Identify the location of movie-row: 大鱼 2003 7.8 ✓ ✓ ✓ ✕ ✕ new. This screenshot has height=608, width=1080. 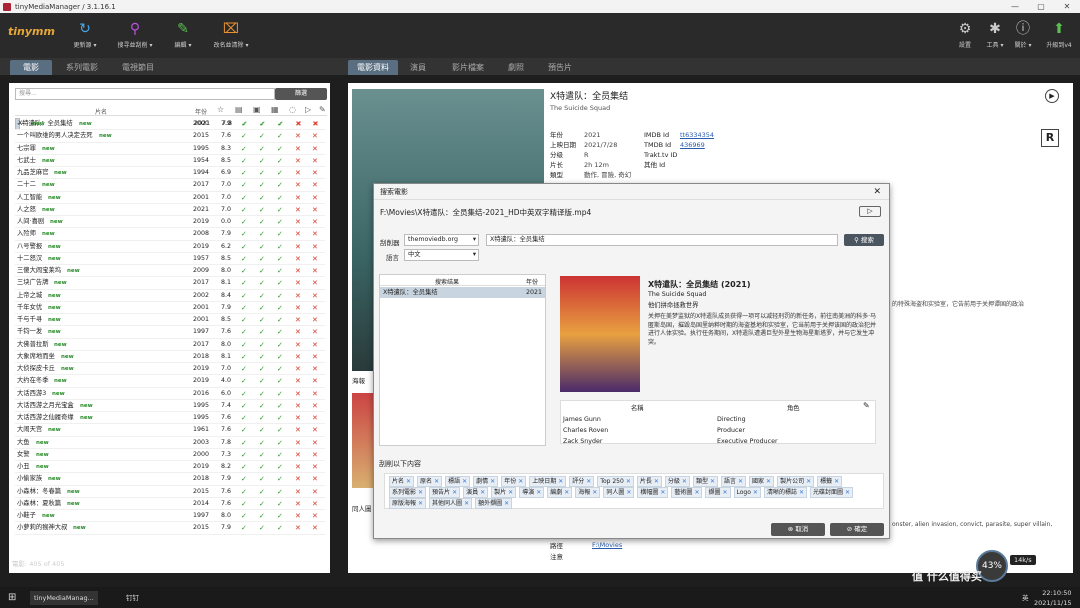
(170, 443).